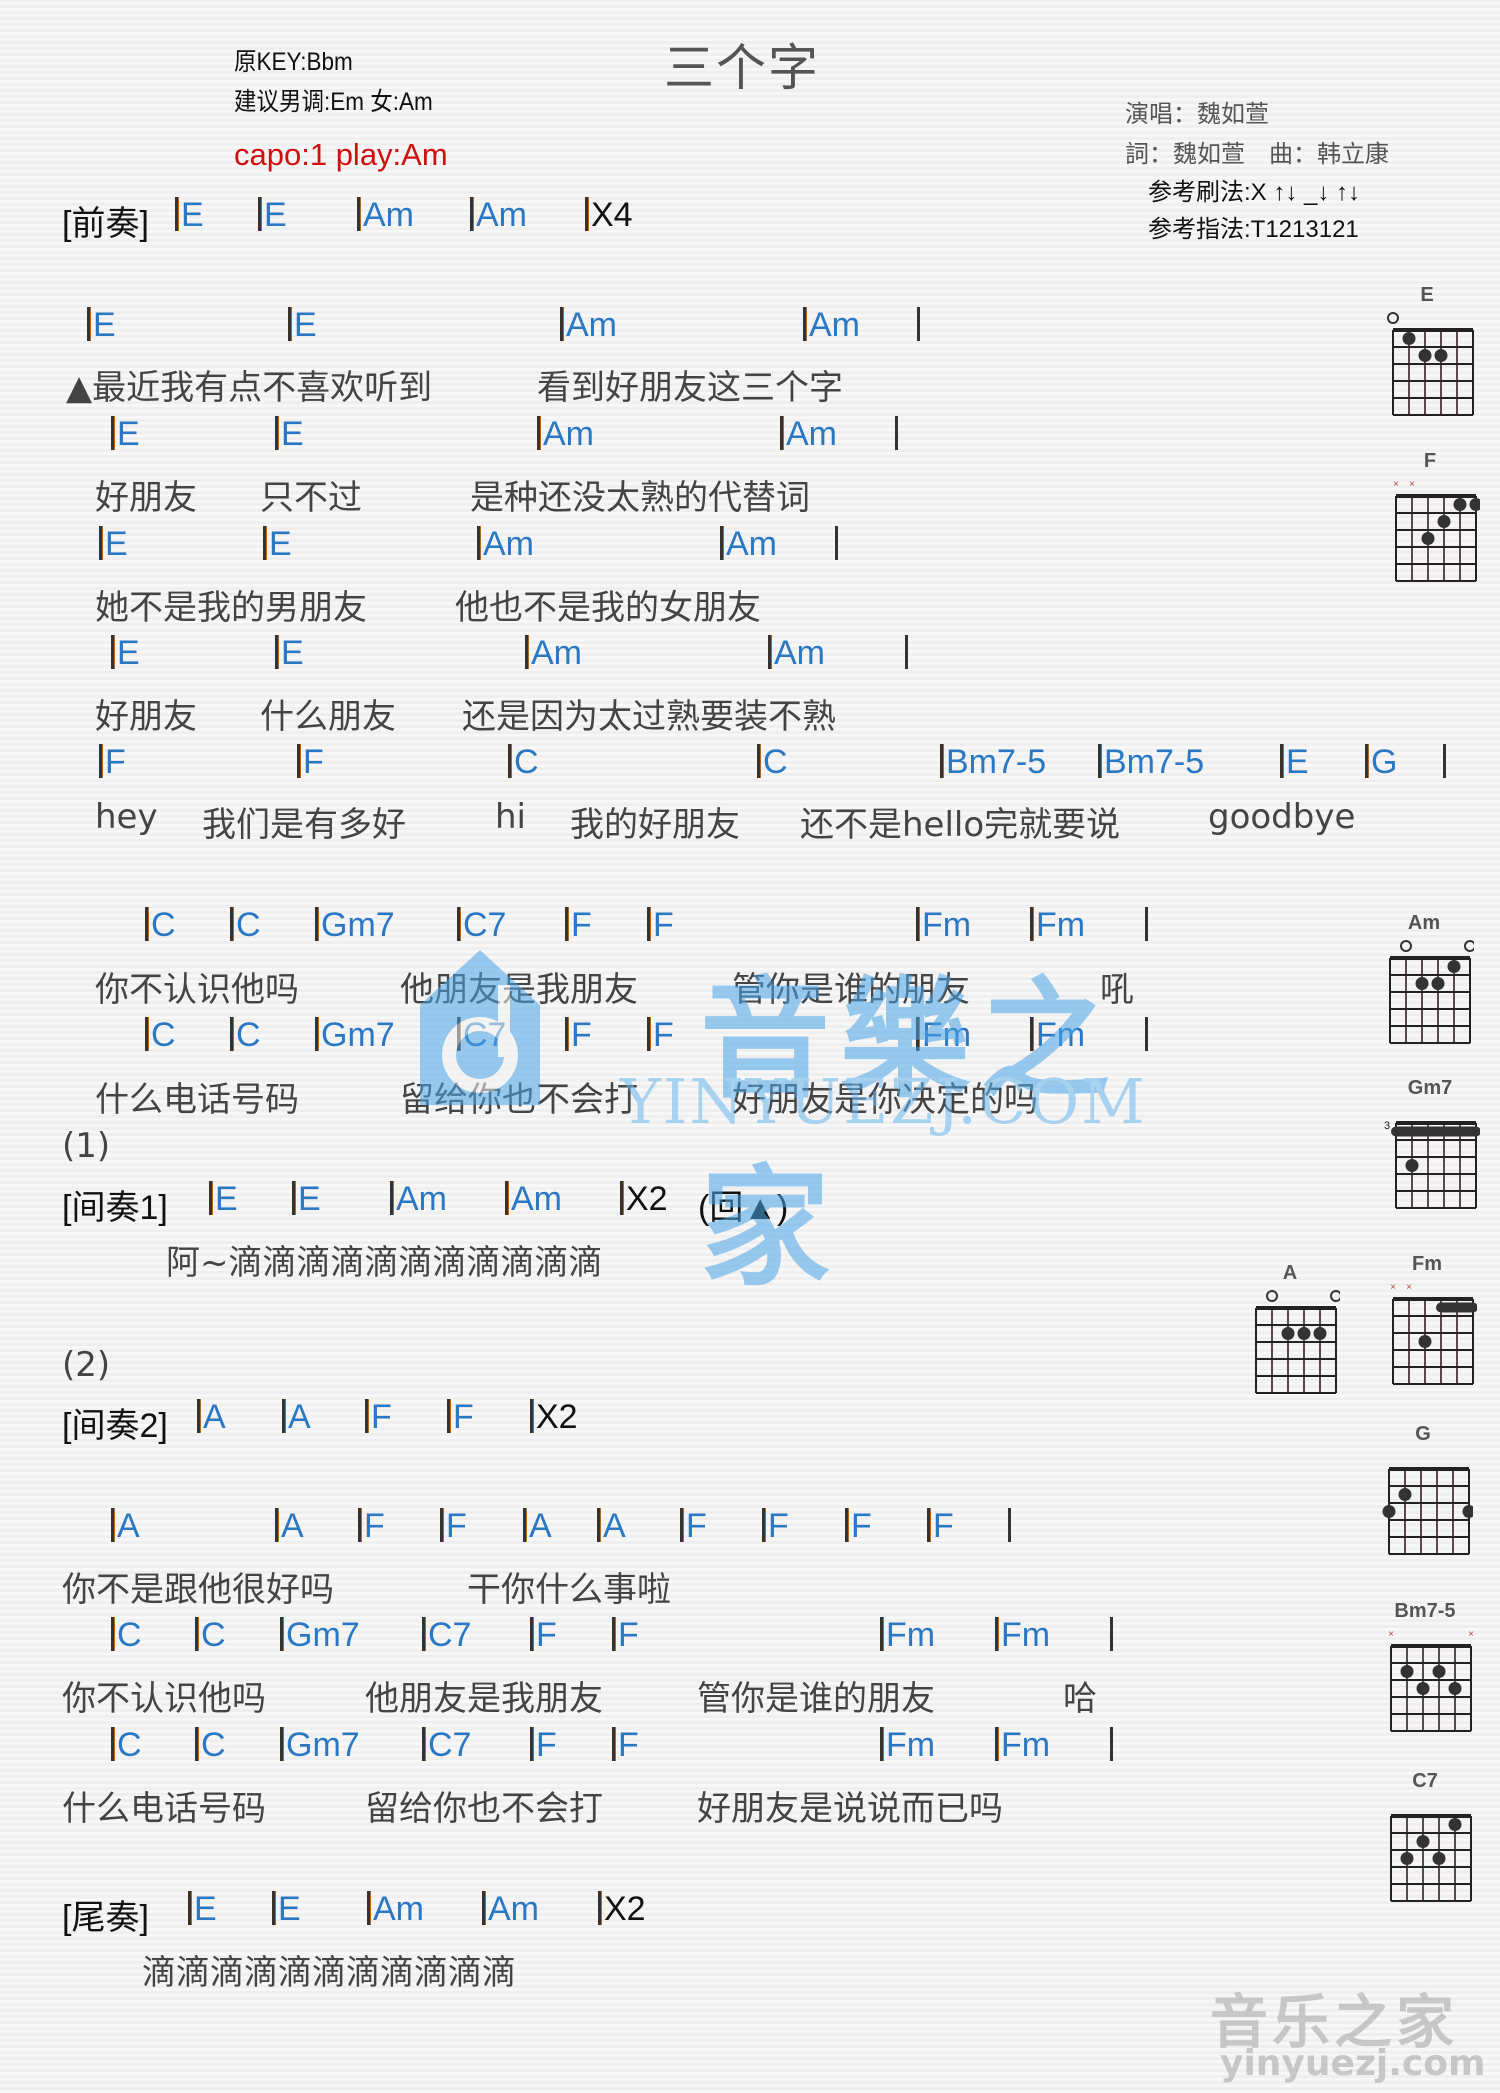 This screenshot has height=2093, width=1500. What do you see at coordinates (1425, 1781) in the screenshot?
I see `chord-diagram-name: C7` at bounding box center [1425, 1781].